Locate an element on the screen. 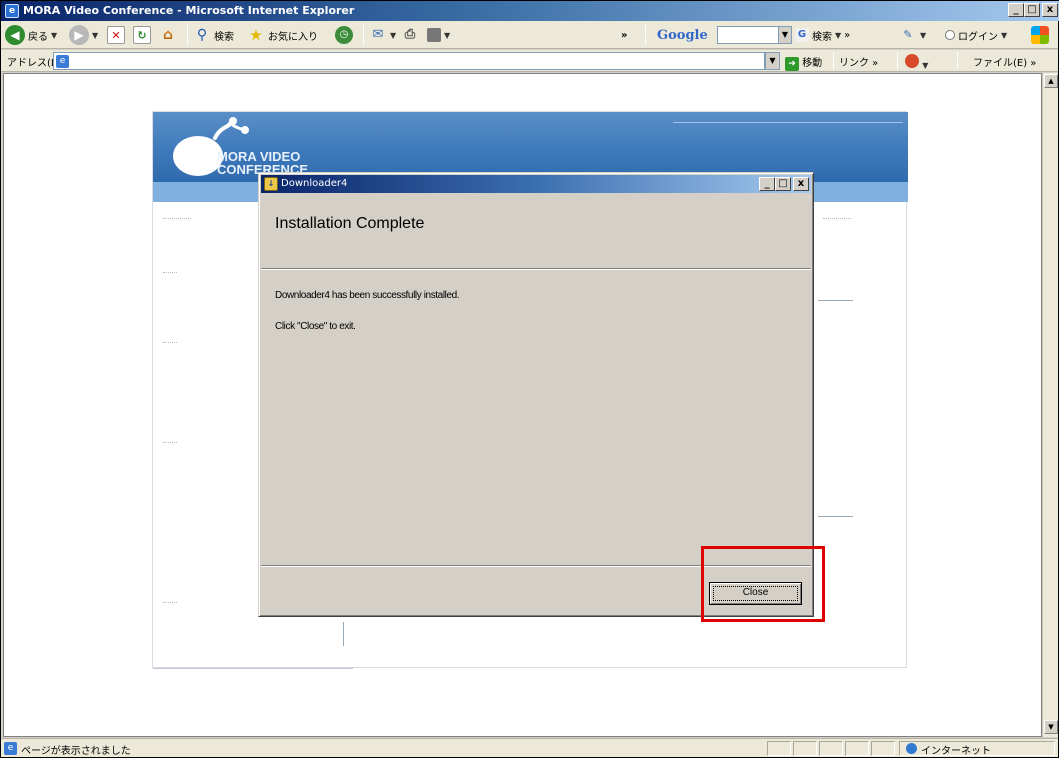  page-icon: e is located at coordinates (62, 61).